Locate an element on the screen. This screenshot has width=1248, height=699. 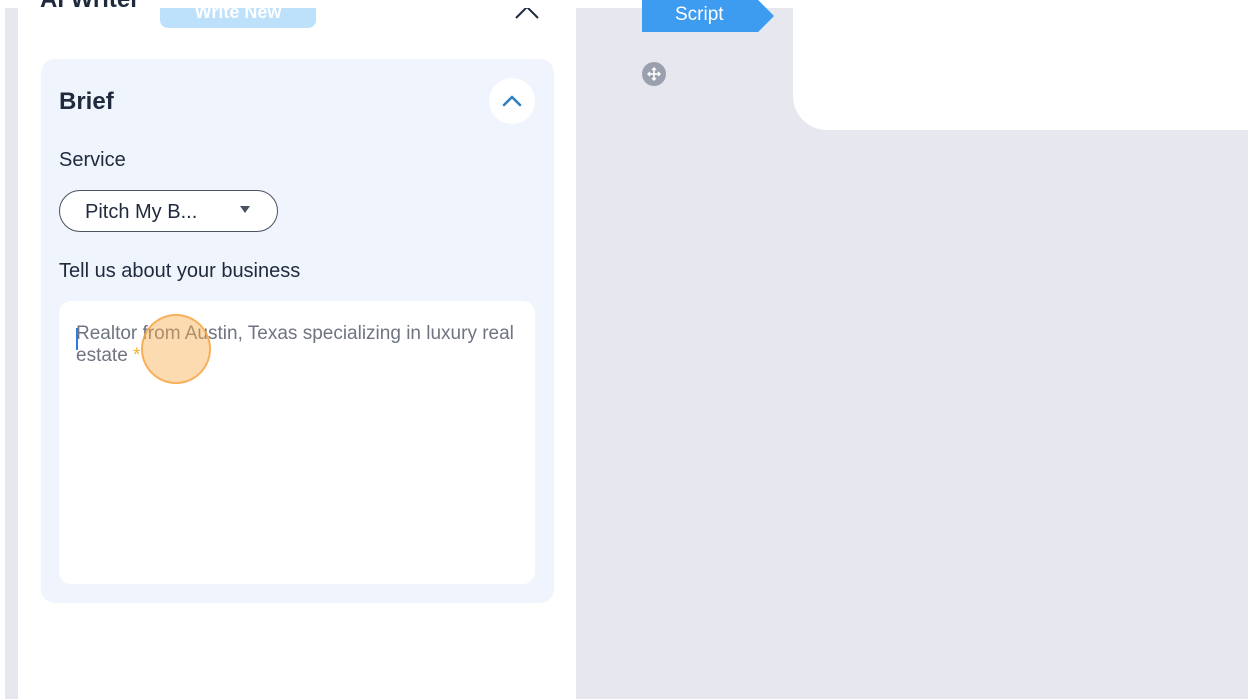
chevron-up-icon is located at coordinates (512, 101).